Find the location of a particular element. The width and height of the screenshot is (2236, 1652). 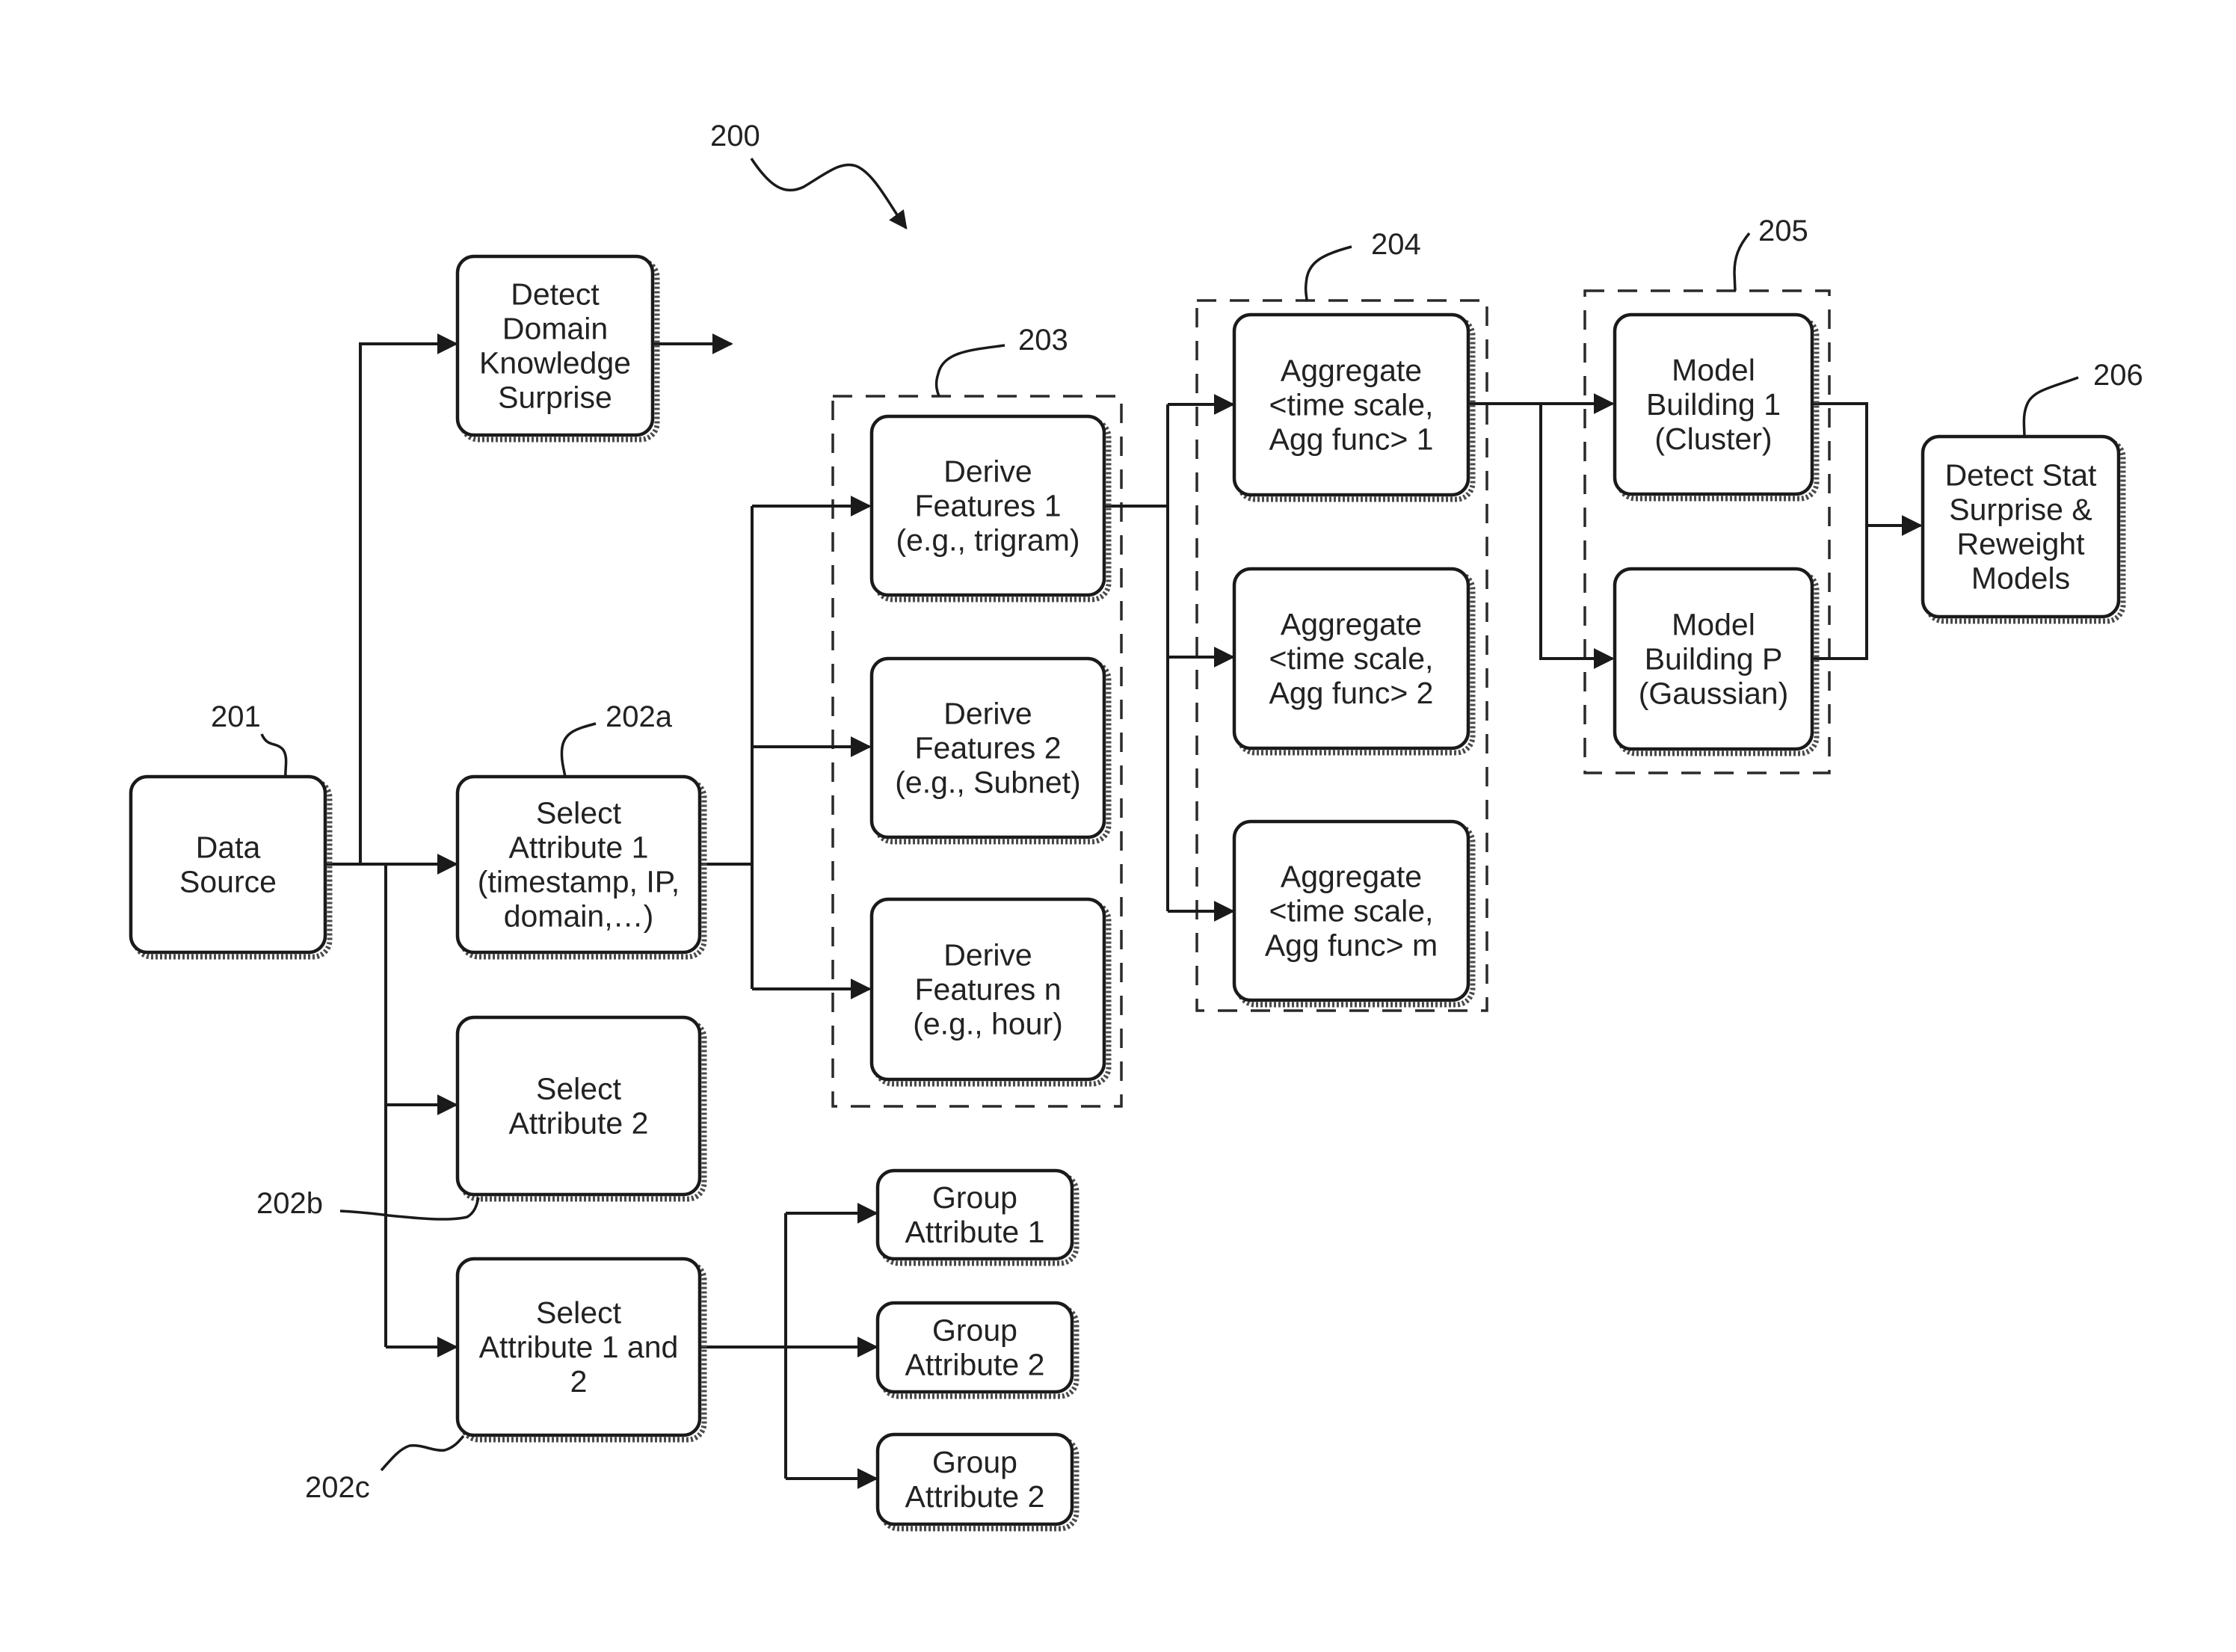

derive-features-1-box: DeriveFeatures 1(e.g., trigram) is located at coordinates (991, 508).